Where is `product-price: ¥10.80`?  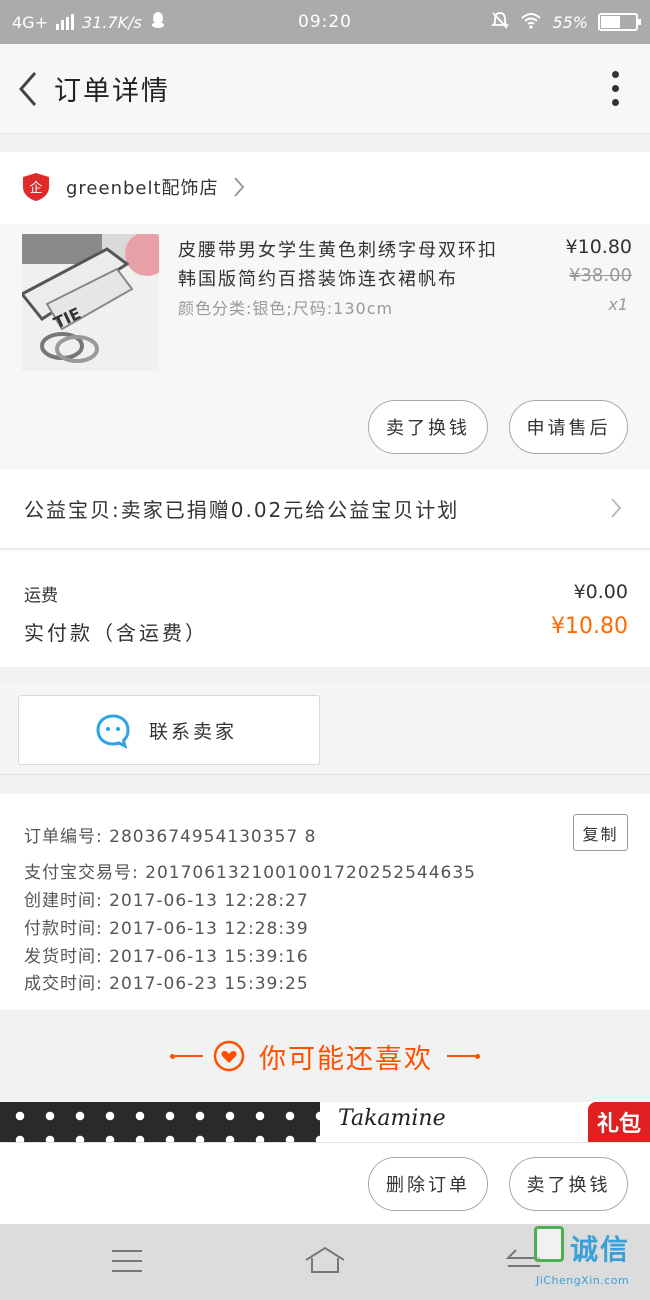
product-price: ¥10.80 is located at coordinates (598, 247).